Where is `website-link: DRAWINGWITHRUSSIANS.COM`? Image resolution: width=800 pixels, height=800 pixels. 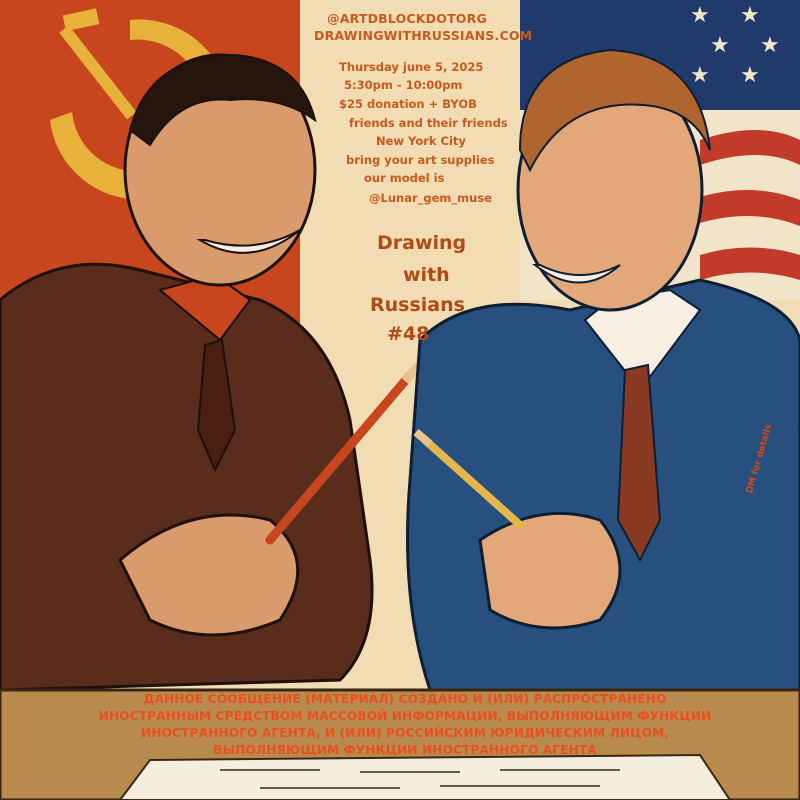
website-link: DRAWINGWITHRUSSIANS.COM is located at coordinates (423, 35).